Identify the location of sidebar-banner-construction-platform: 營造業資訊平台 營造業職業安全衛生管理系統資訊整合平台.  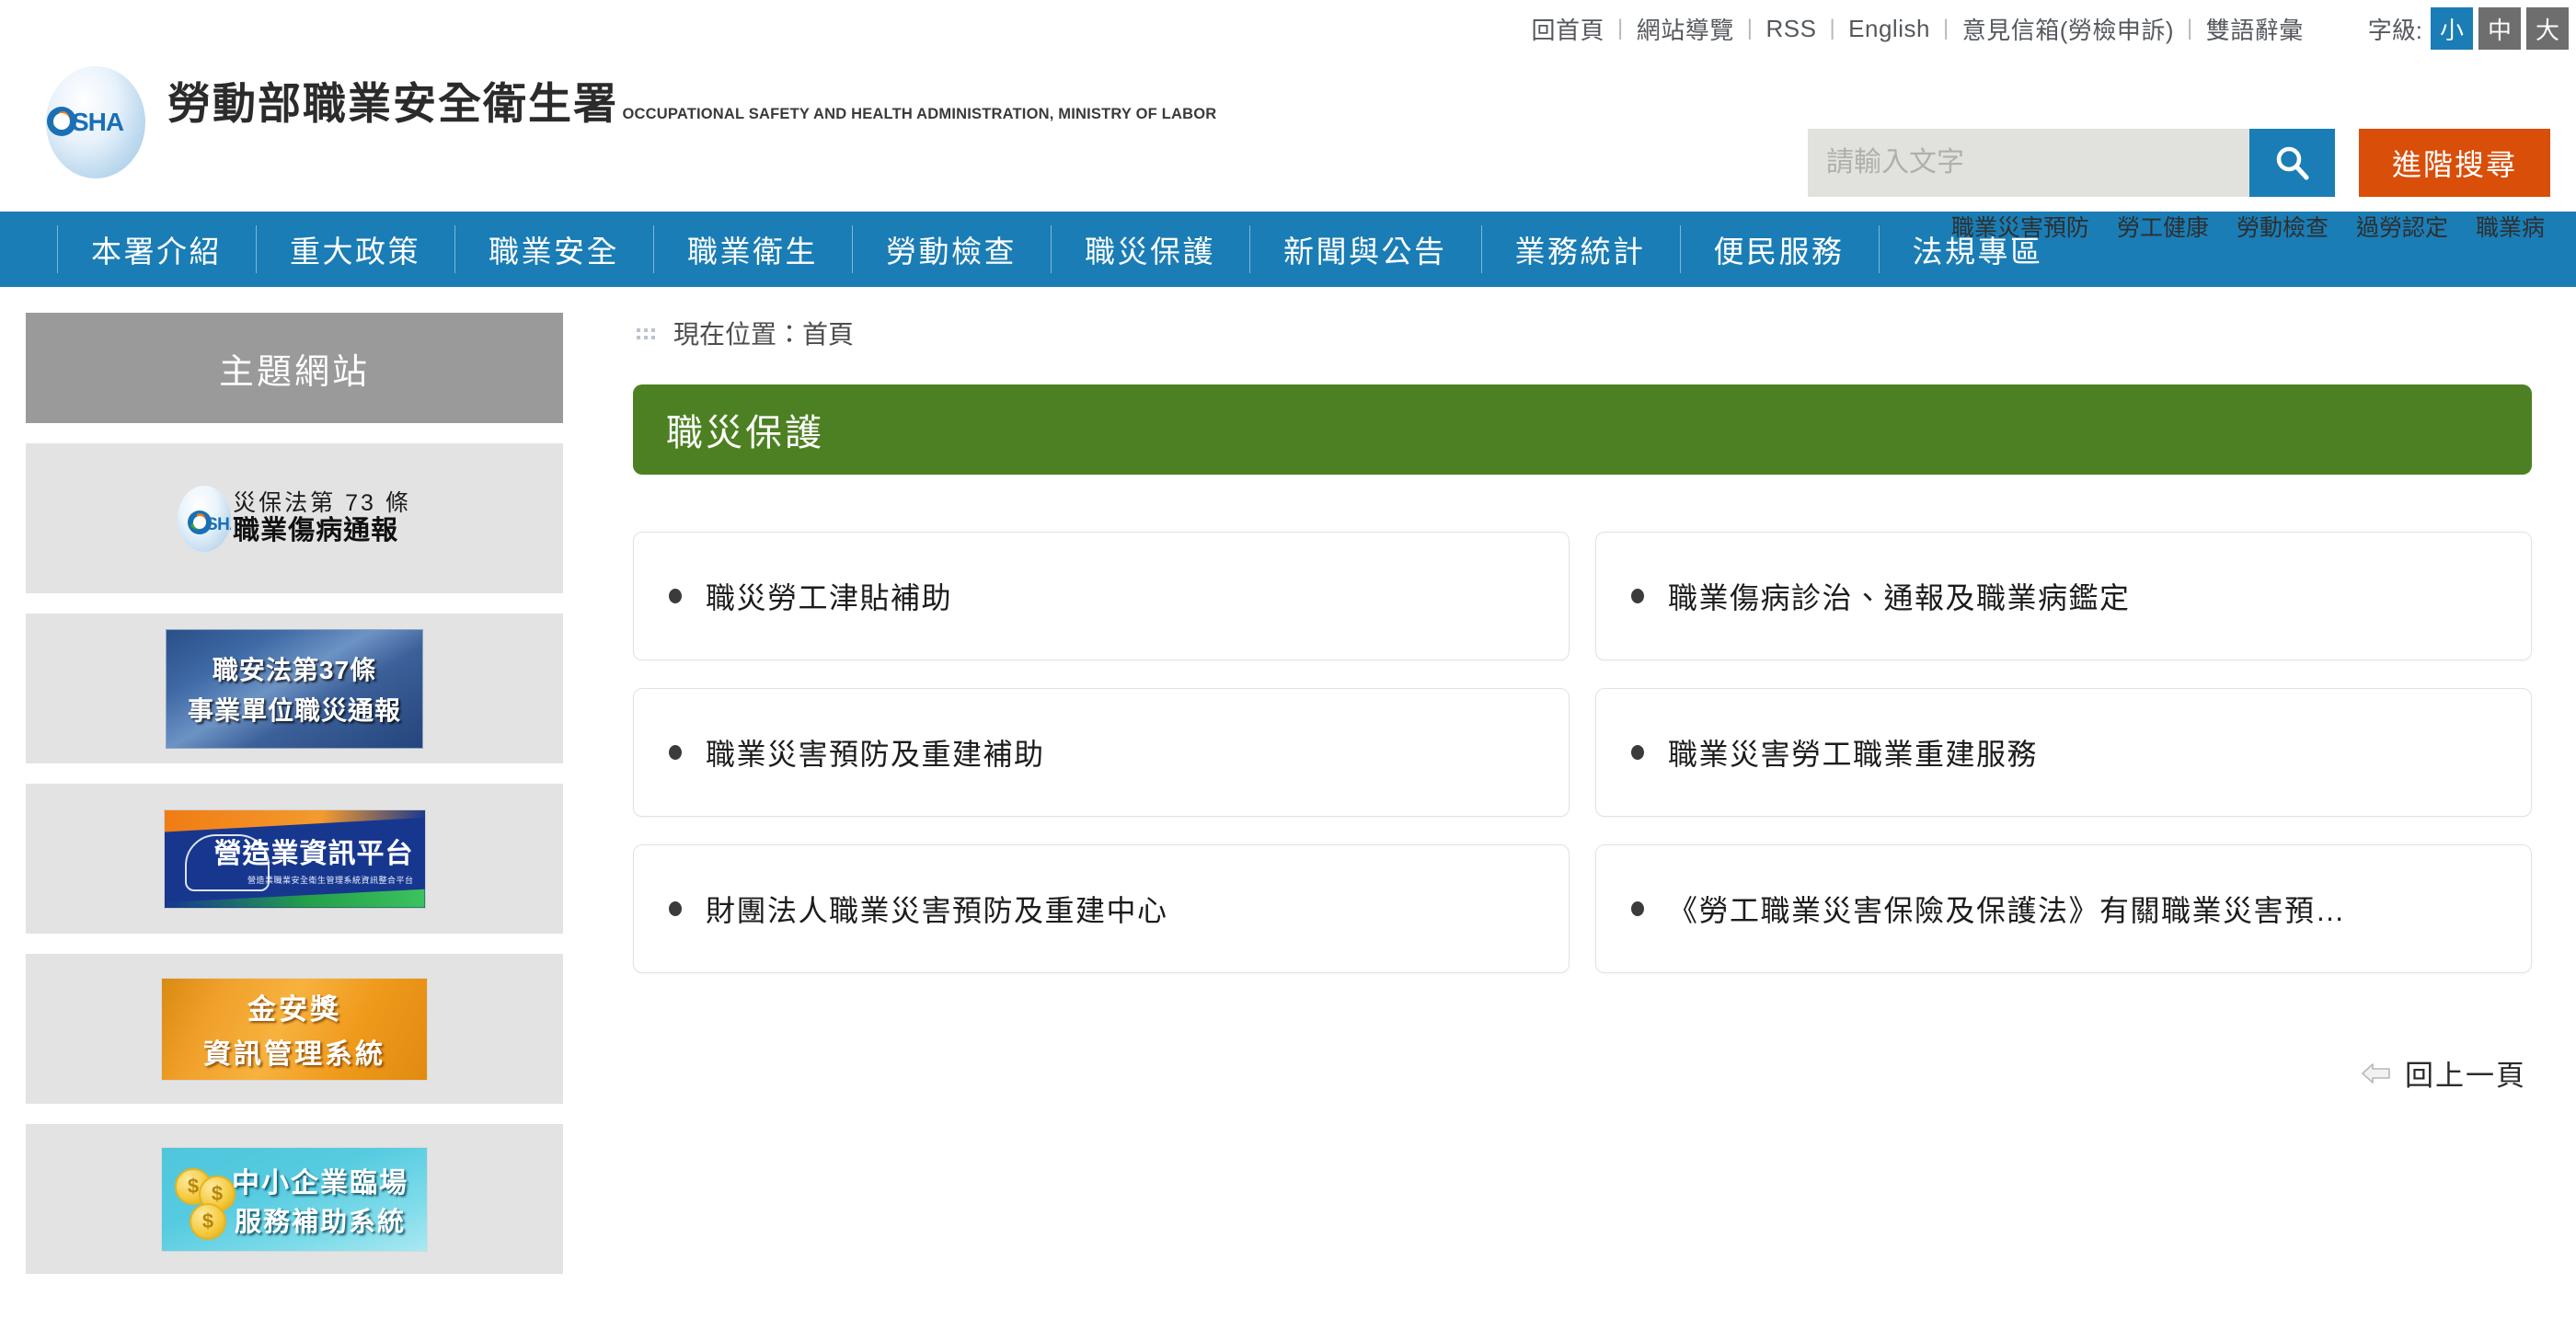
(294, 859).